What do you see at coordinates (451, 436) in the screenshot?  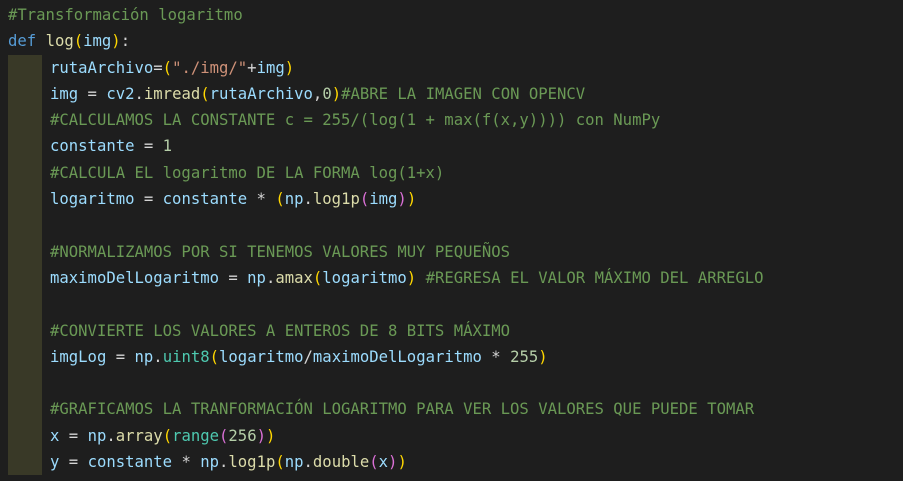 I see `code-line: x = np.array(range(256))` at bounding box center [451, 436].